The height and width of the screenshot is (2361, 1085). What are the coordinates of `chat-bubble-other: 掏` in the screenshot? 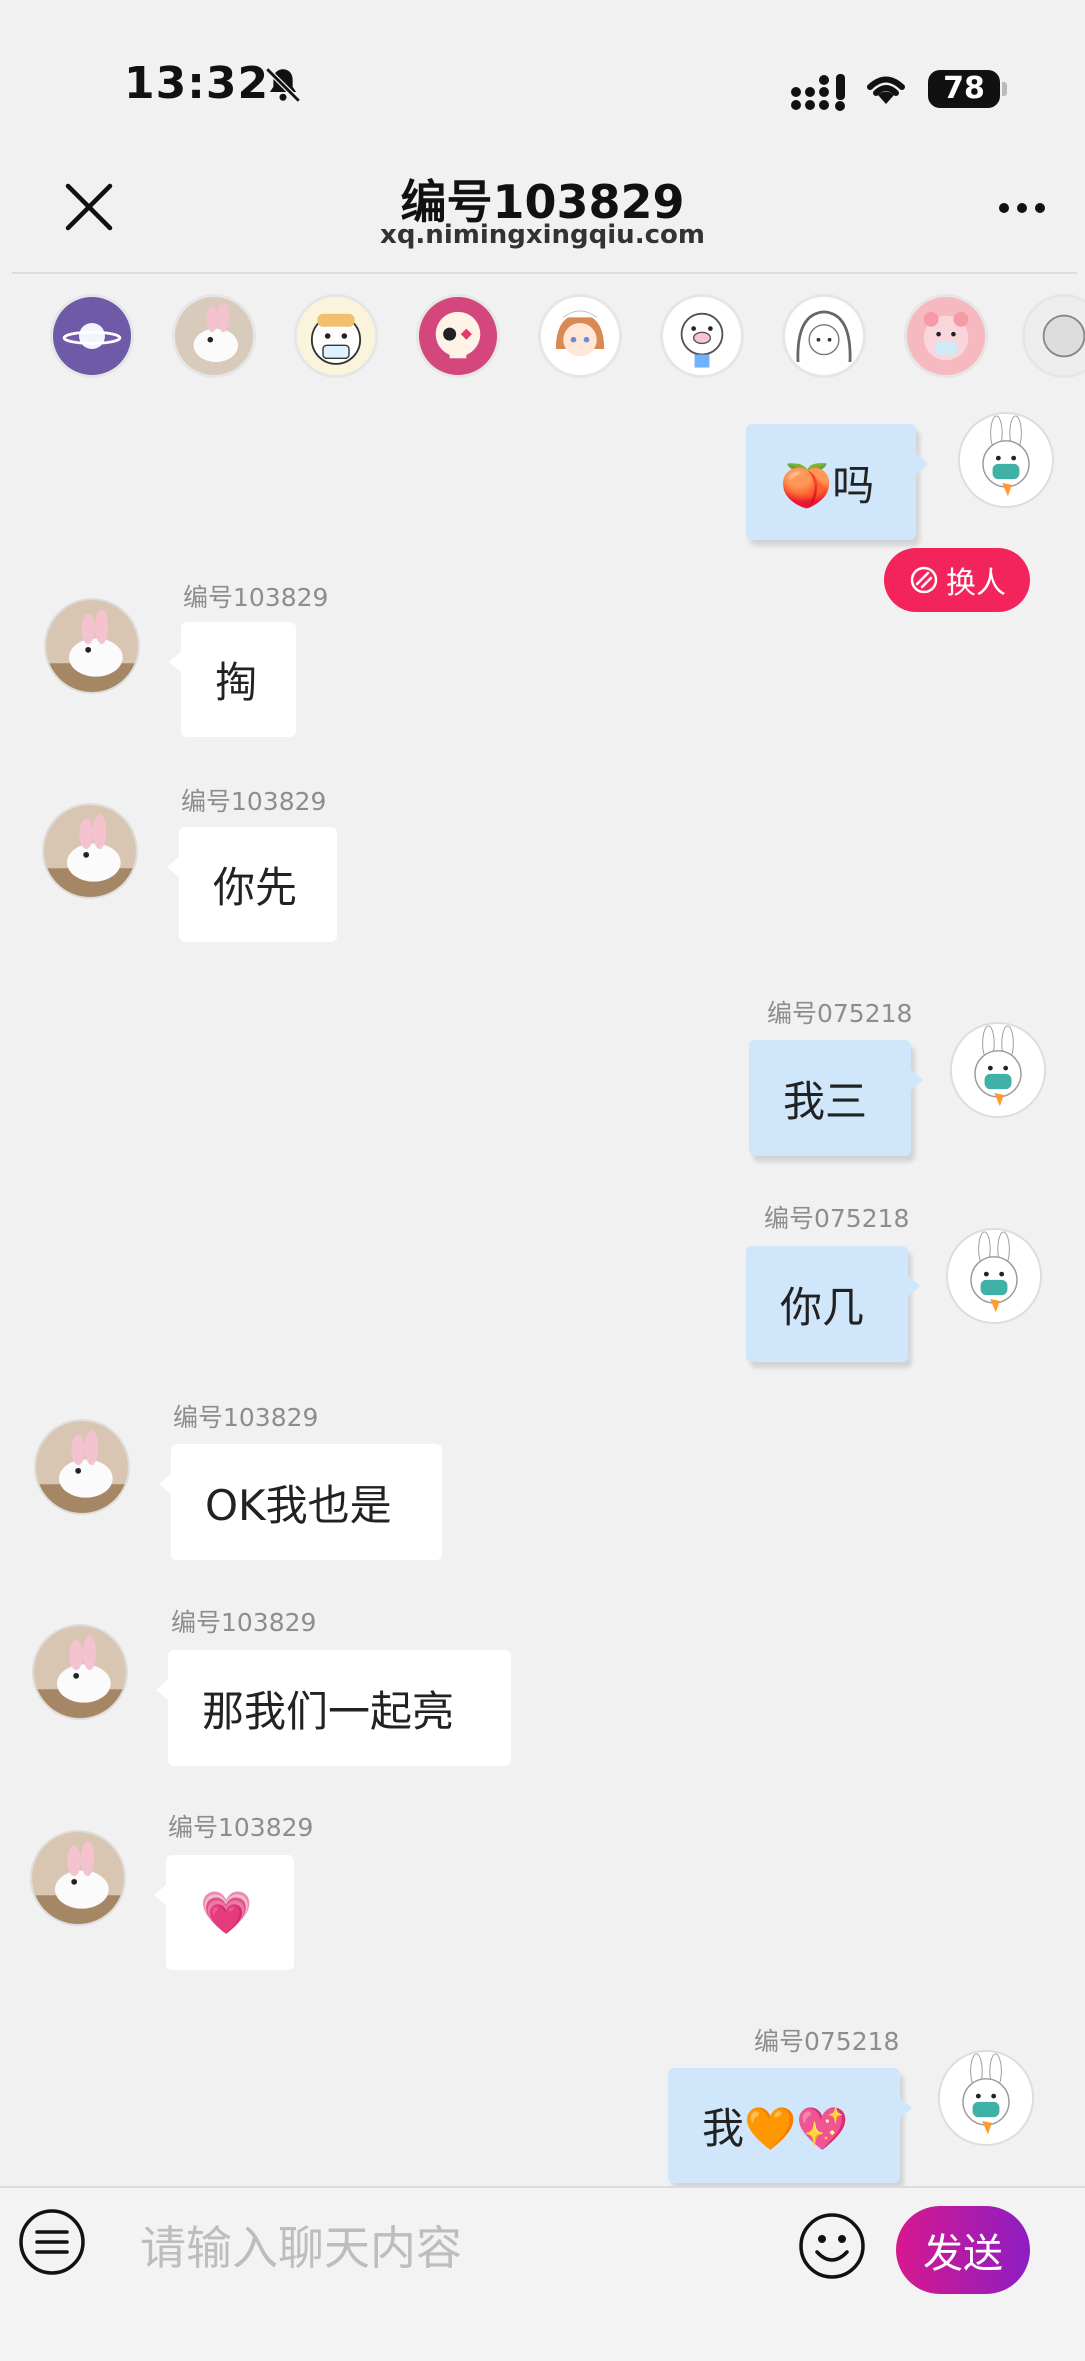 It's located at (232, 679).